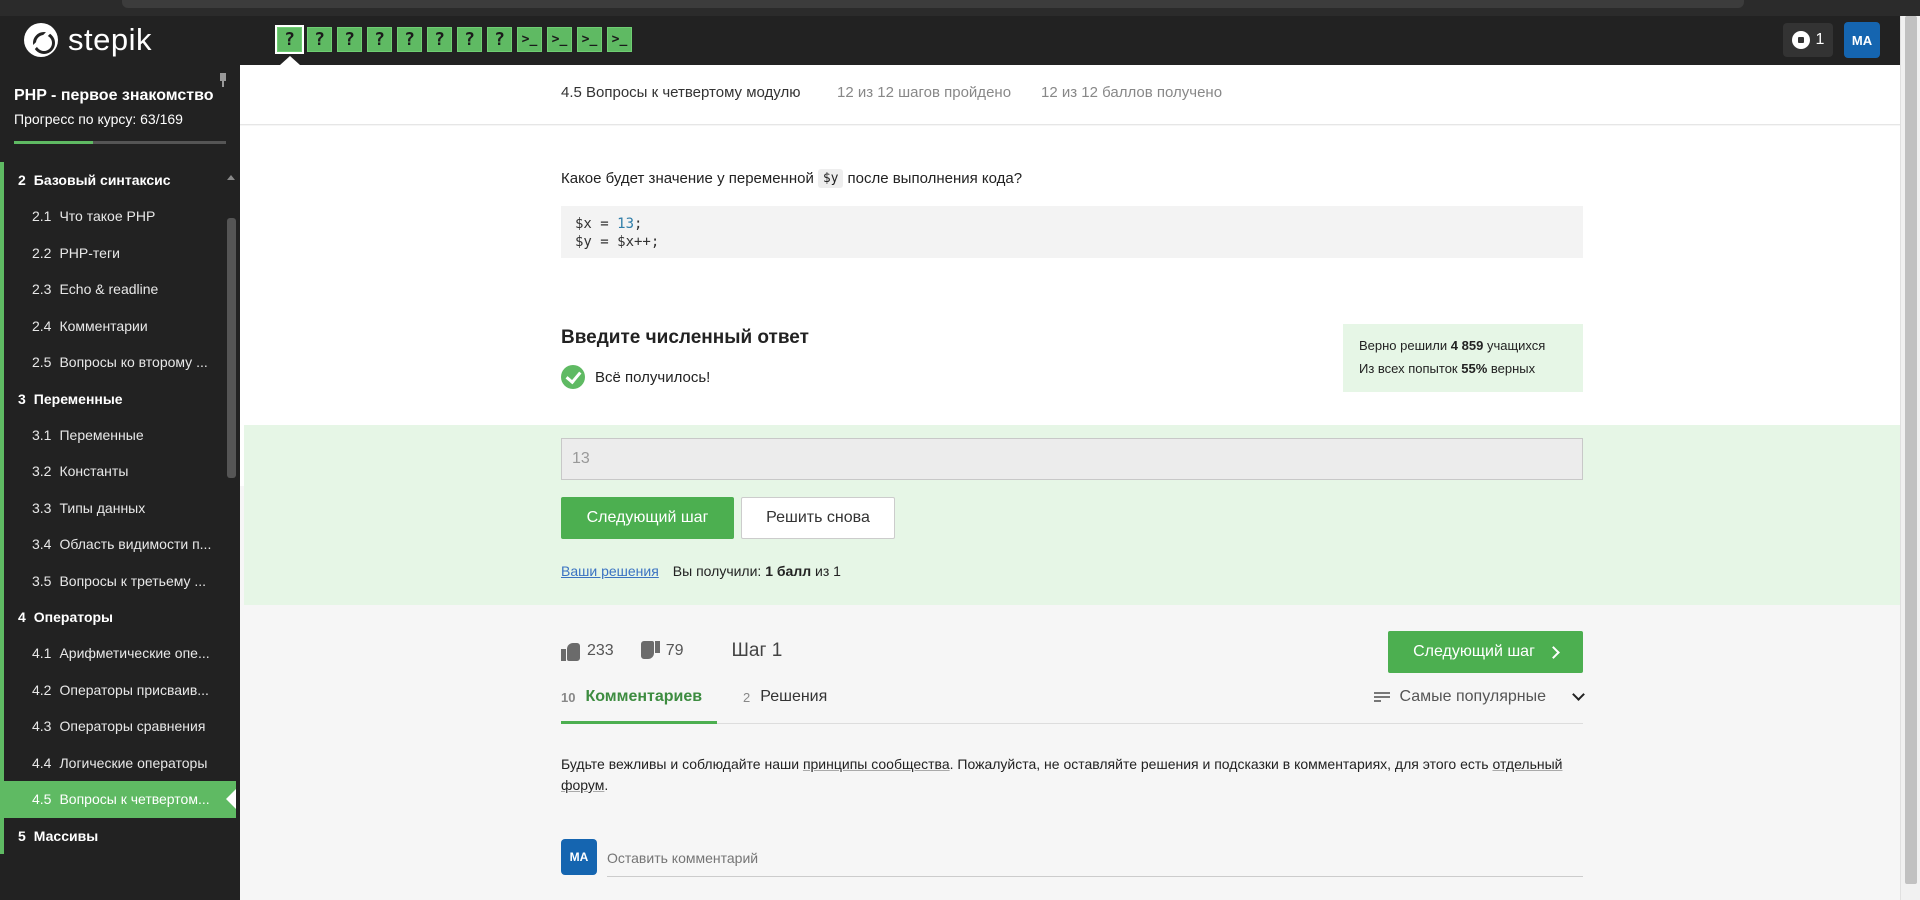 The image size is (1920, 900). What do you see at coordinates (933, 4) in the screenshot?
I see `browser-address-strip` at bounding box center [933, 4].